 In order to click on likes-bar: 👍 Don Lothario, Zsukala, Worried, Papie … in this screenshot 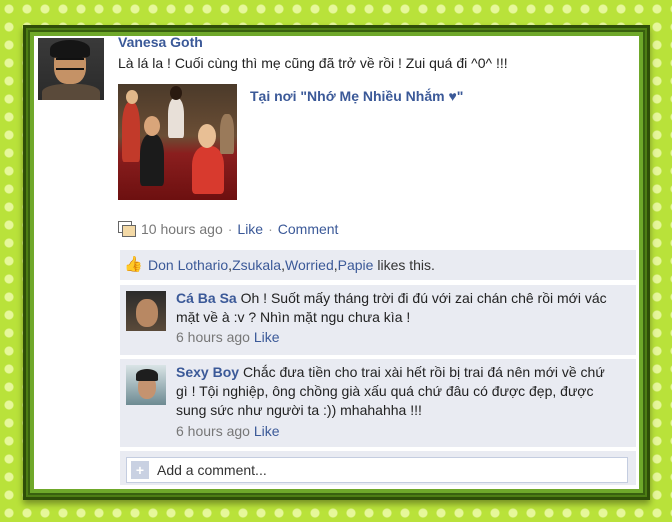, I will do `click(378, 265)`.